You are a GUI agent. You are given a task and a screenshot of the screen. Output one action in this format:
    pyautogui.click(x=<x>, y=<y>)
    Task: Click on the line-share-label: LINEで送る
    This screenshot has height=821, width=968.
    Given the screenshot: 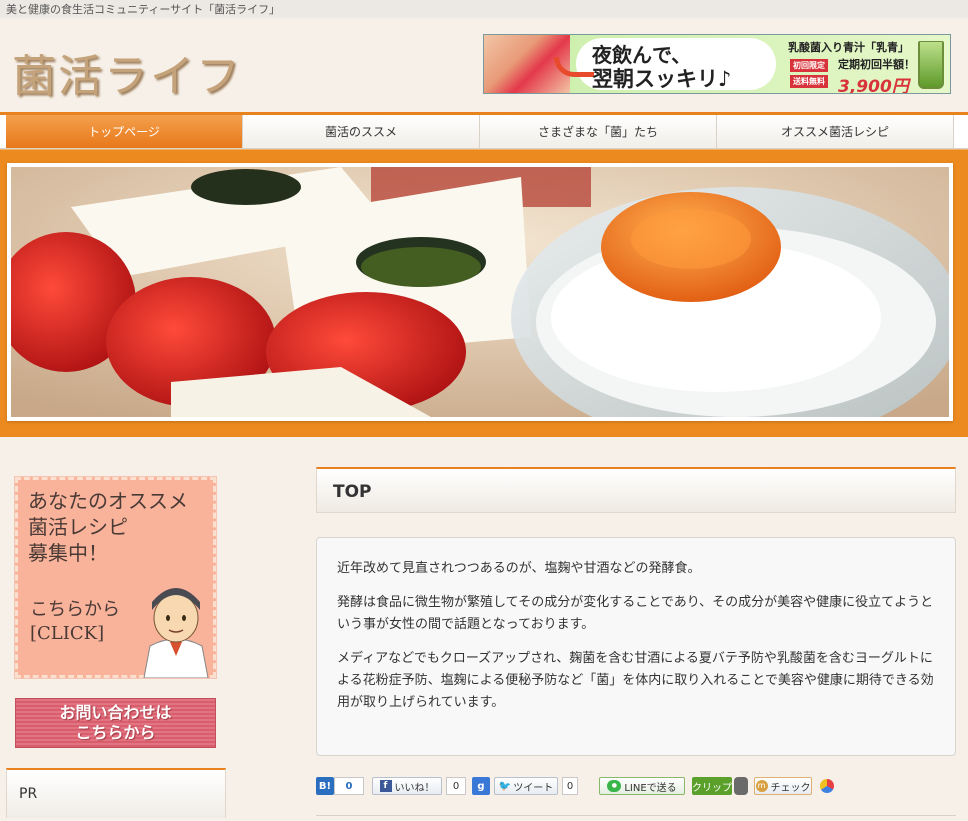 What is the action you would take?
    pyautogui.click(x=650, y=788)
    